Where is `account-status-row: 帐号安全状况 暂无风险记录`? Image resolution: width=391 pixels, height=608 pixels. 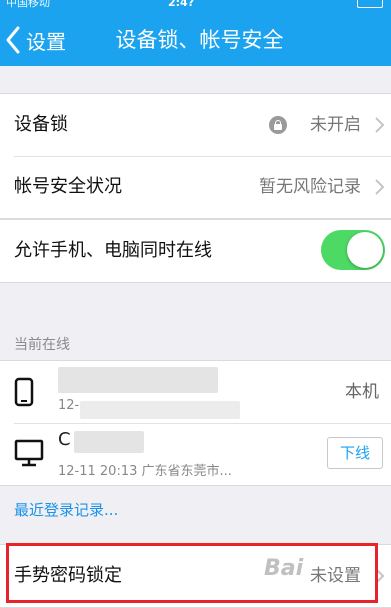
account-status-row: 帐号安全状况 暂无风险记录 is located at coordinates (195, 187).